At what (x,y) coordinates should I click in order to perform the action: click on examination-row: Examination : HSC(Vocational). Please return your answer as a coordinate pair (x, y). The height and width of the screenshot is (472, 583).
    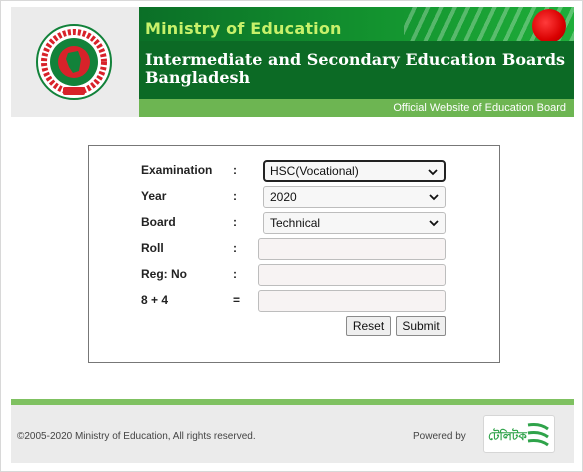
    Looking at the image, I should click on (294, 171).